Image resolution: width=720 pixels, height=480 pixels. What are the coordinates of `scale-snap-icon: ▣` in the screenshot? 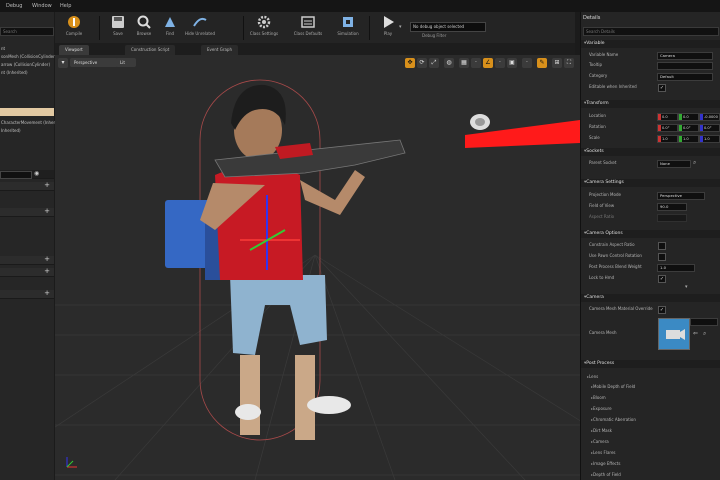 It's located at (512, 63).